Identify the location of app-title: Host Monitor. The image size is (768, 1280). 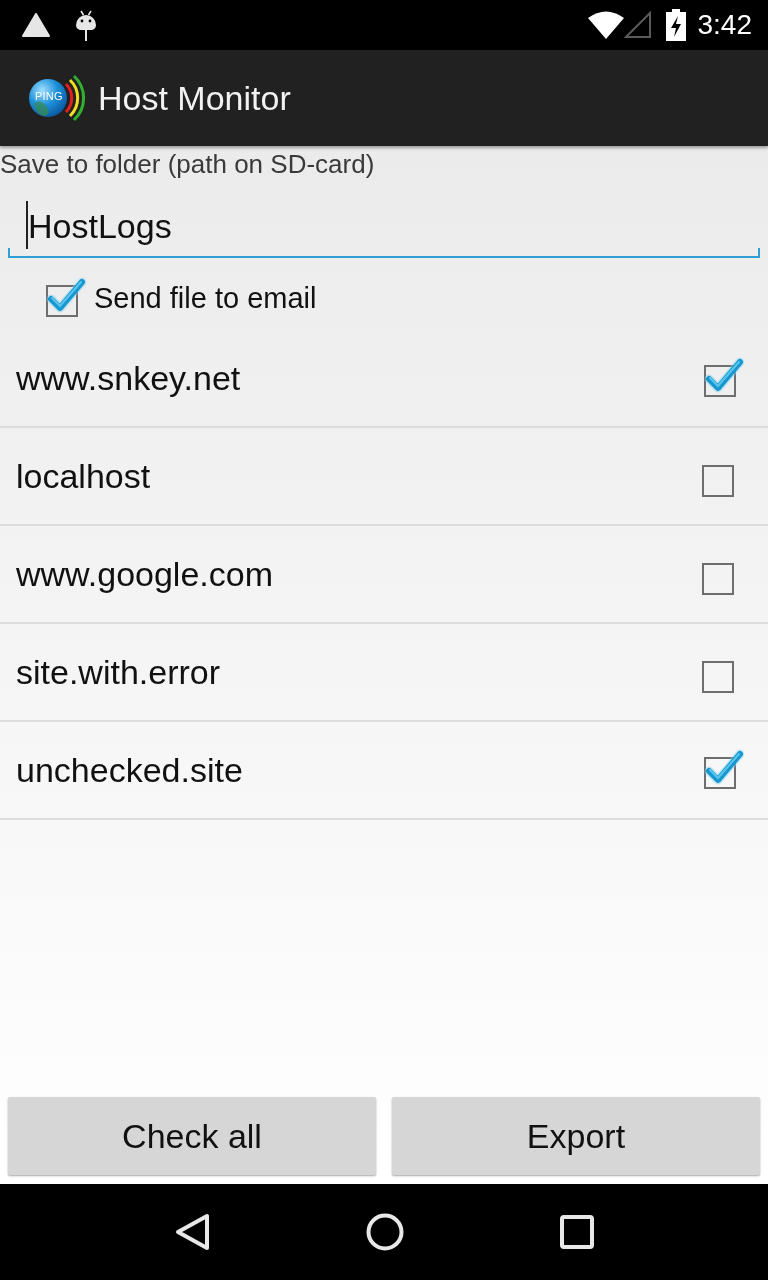
(194, 98).